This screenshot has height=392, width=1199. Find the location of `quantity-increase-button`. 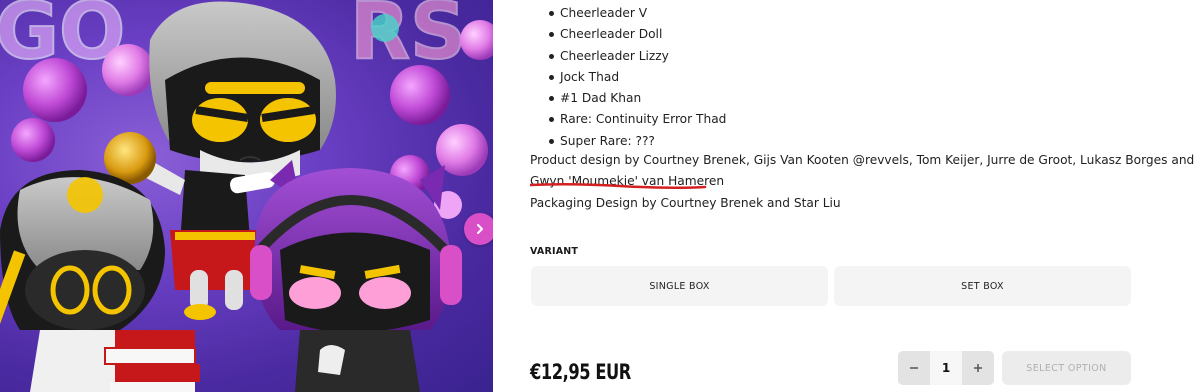

quantity-increase-button is located at coordinates (978, 368).